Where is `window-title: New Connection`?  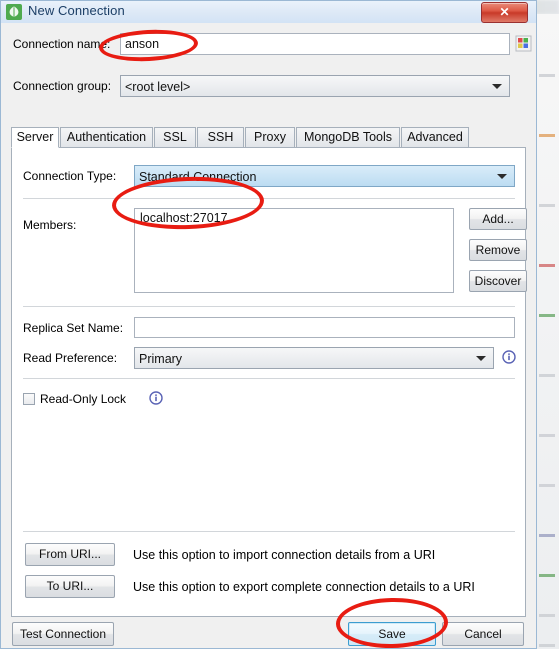 window-title: New Connection is located at coordinates (76, 10).